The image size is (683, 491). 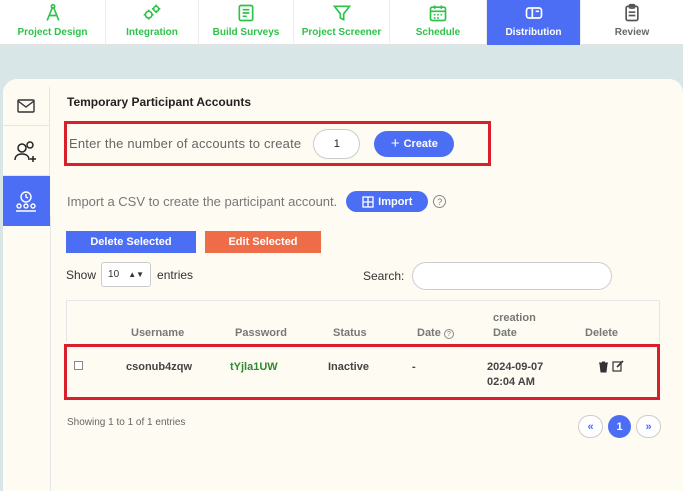 What do you see at coordinates (114, 274) in the screenshot?
I see `entries-select-value: 10` at bounding box center [114, 274].